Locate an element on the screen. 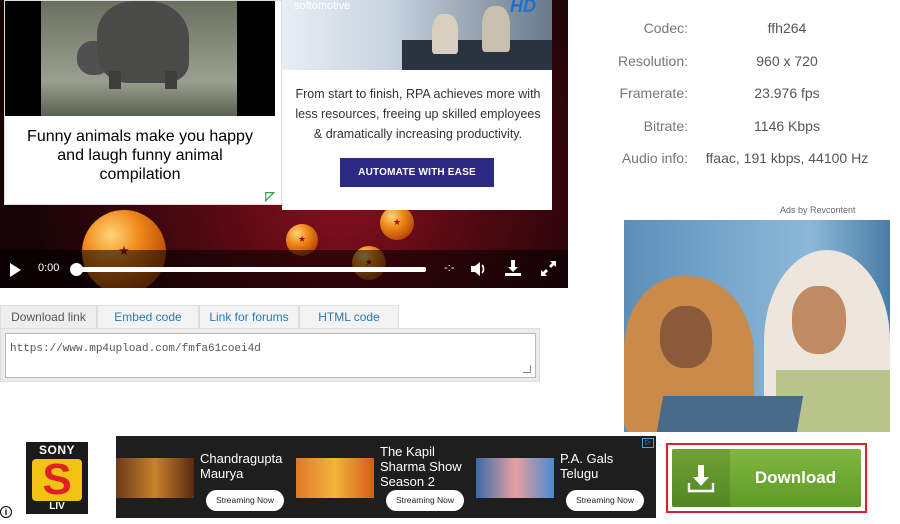 This screenshot has width=900, height=524. info-label: Resolution: is located at coordinates (652, 60).